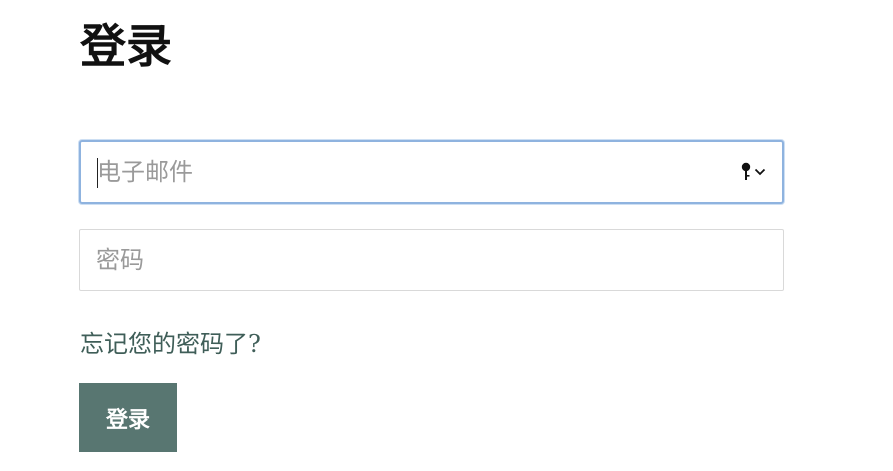 Image resolution: width=893 pixels, height=471 pixels. I want to click on page-title: 登录, so click(126, 46).